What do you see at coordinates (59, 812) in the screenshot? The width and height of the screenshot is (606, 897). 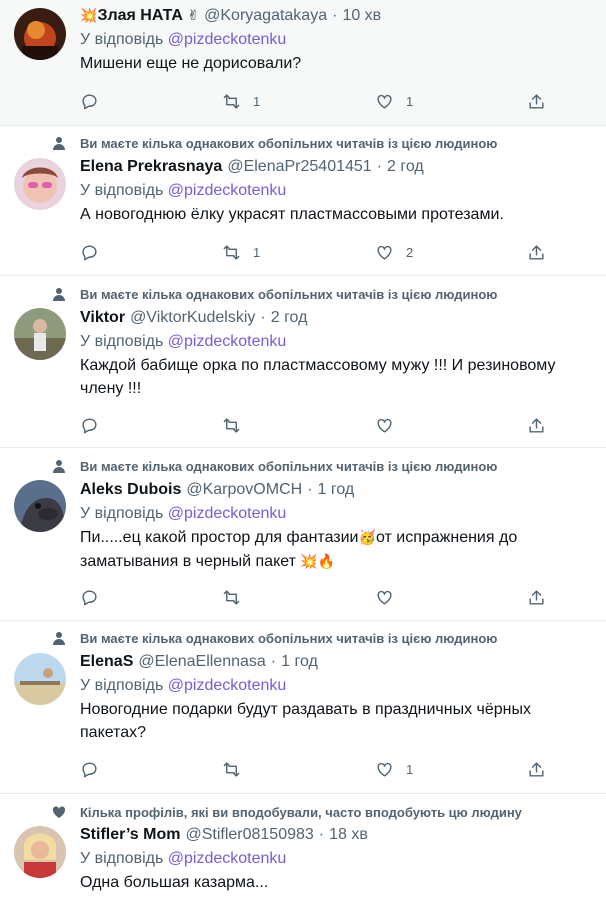 I see `heart-small-icon` at bounding box center [59, 812].